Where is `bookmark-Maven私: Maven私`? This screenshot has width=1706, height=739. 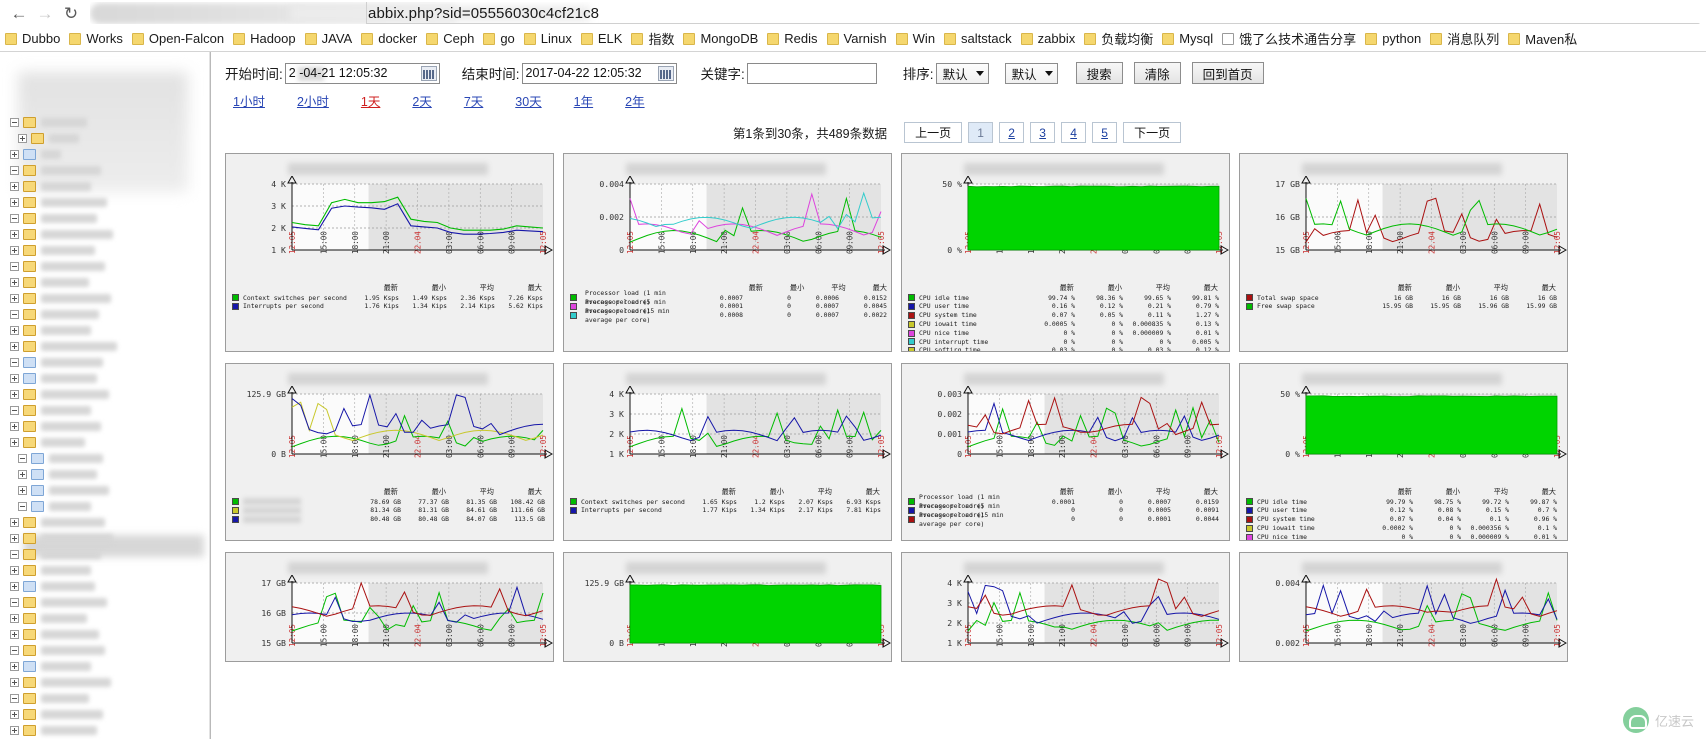
bookmark-Maven私: Maven私 is located at coordinates (1544, 38).